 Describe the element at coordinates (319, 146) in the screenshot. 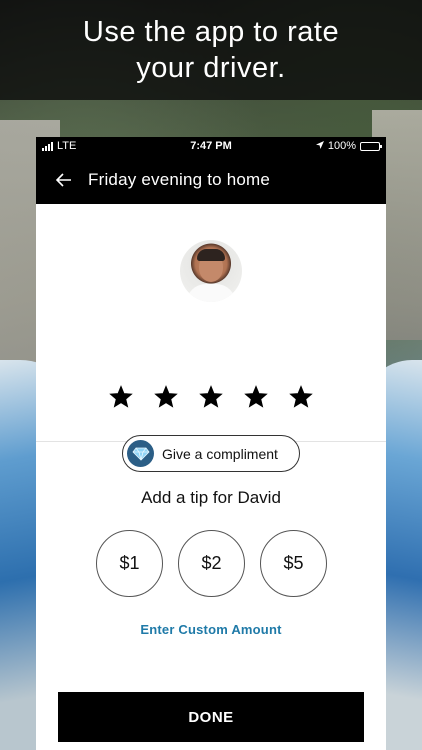

I see `location-icon` at that location.